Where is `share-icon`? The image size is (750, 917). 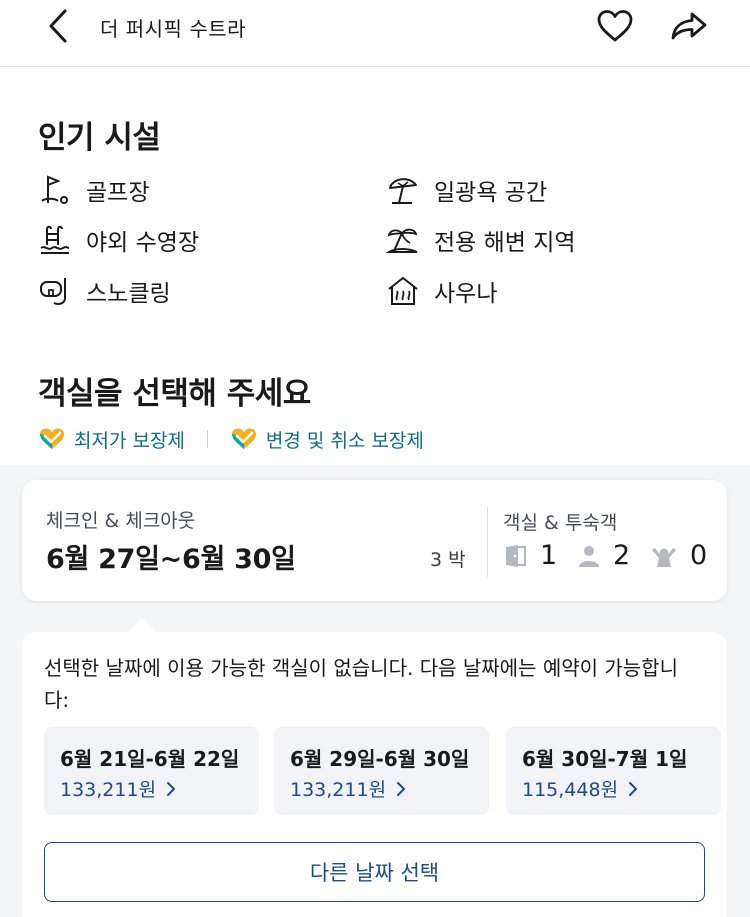
share-icon is located at coordinates (689, 26).